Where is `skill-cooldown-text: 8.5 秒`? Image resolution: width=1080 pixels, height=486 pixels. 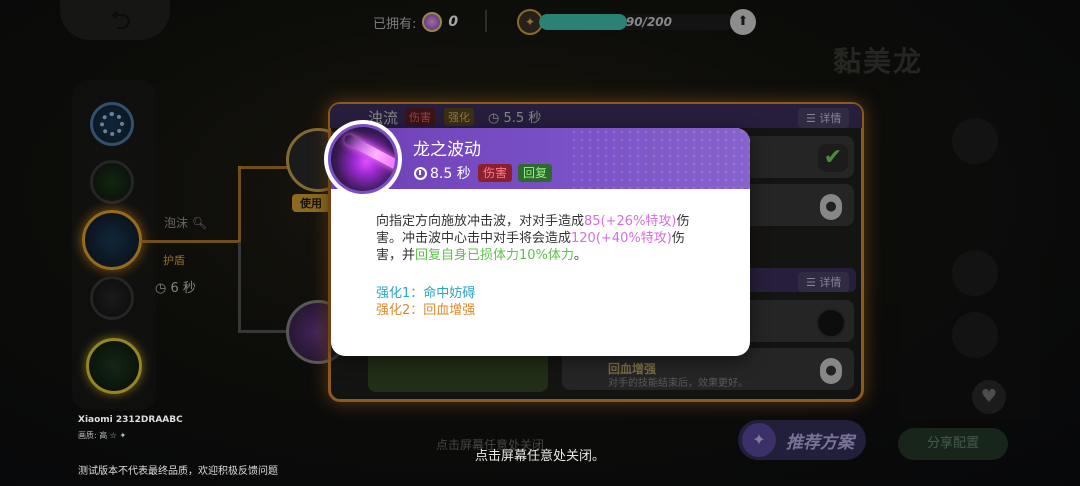 skill-cooldown-text: 8.5 秒 is located at coordinates (450, 174).